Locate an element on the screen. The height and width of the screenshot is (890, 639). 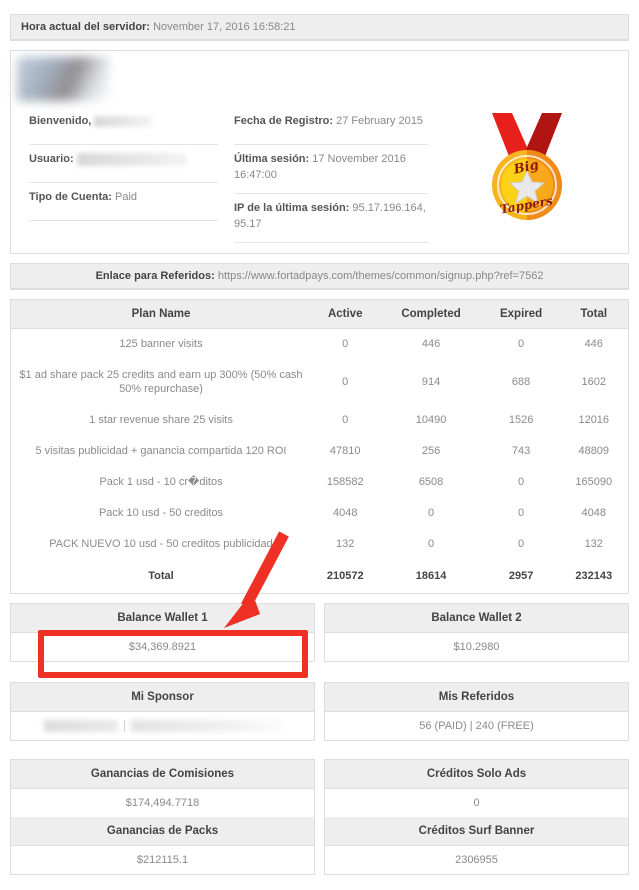
username-row: Usuario: is located at coordinates (123, 164).